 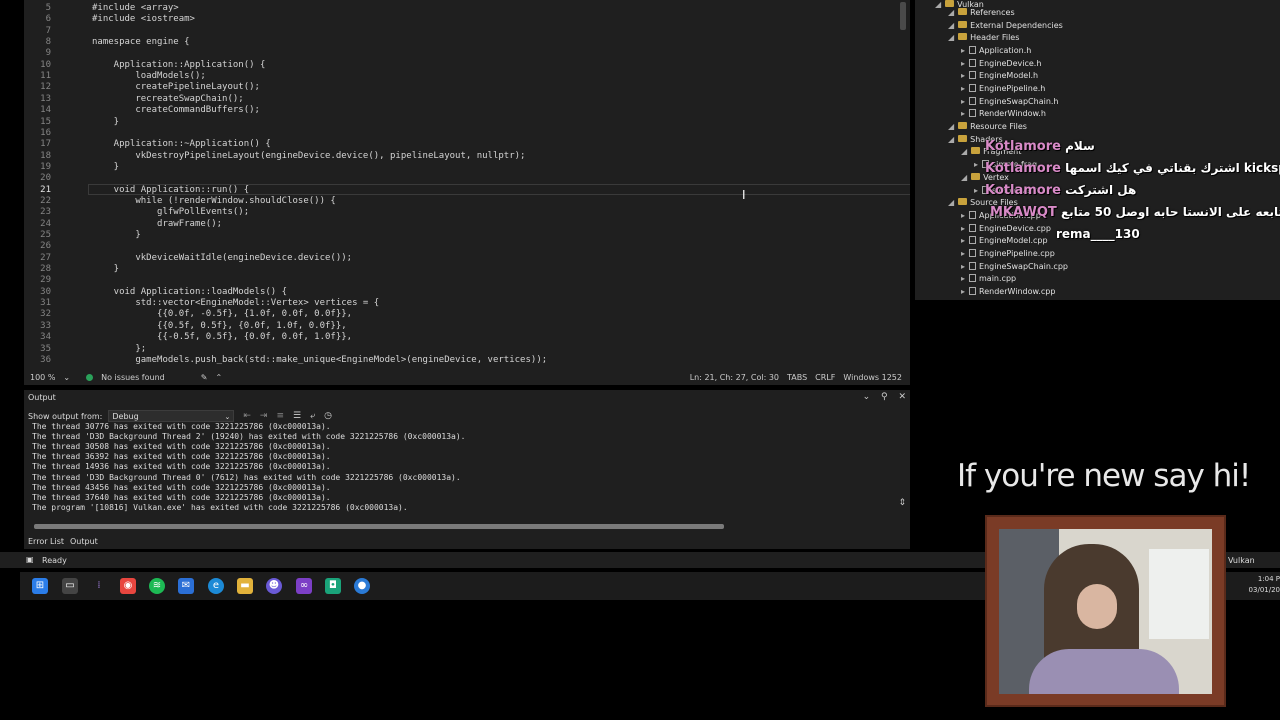 What do you see at coordinates (171, 416) in the screenshot?
I see `output-source-select: Debug ⌄` at bounding box center [171, 416].